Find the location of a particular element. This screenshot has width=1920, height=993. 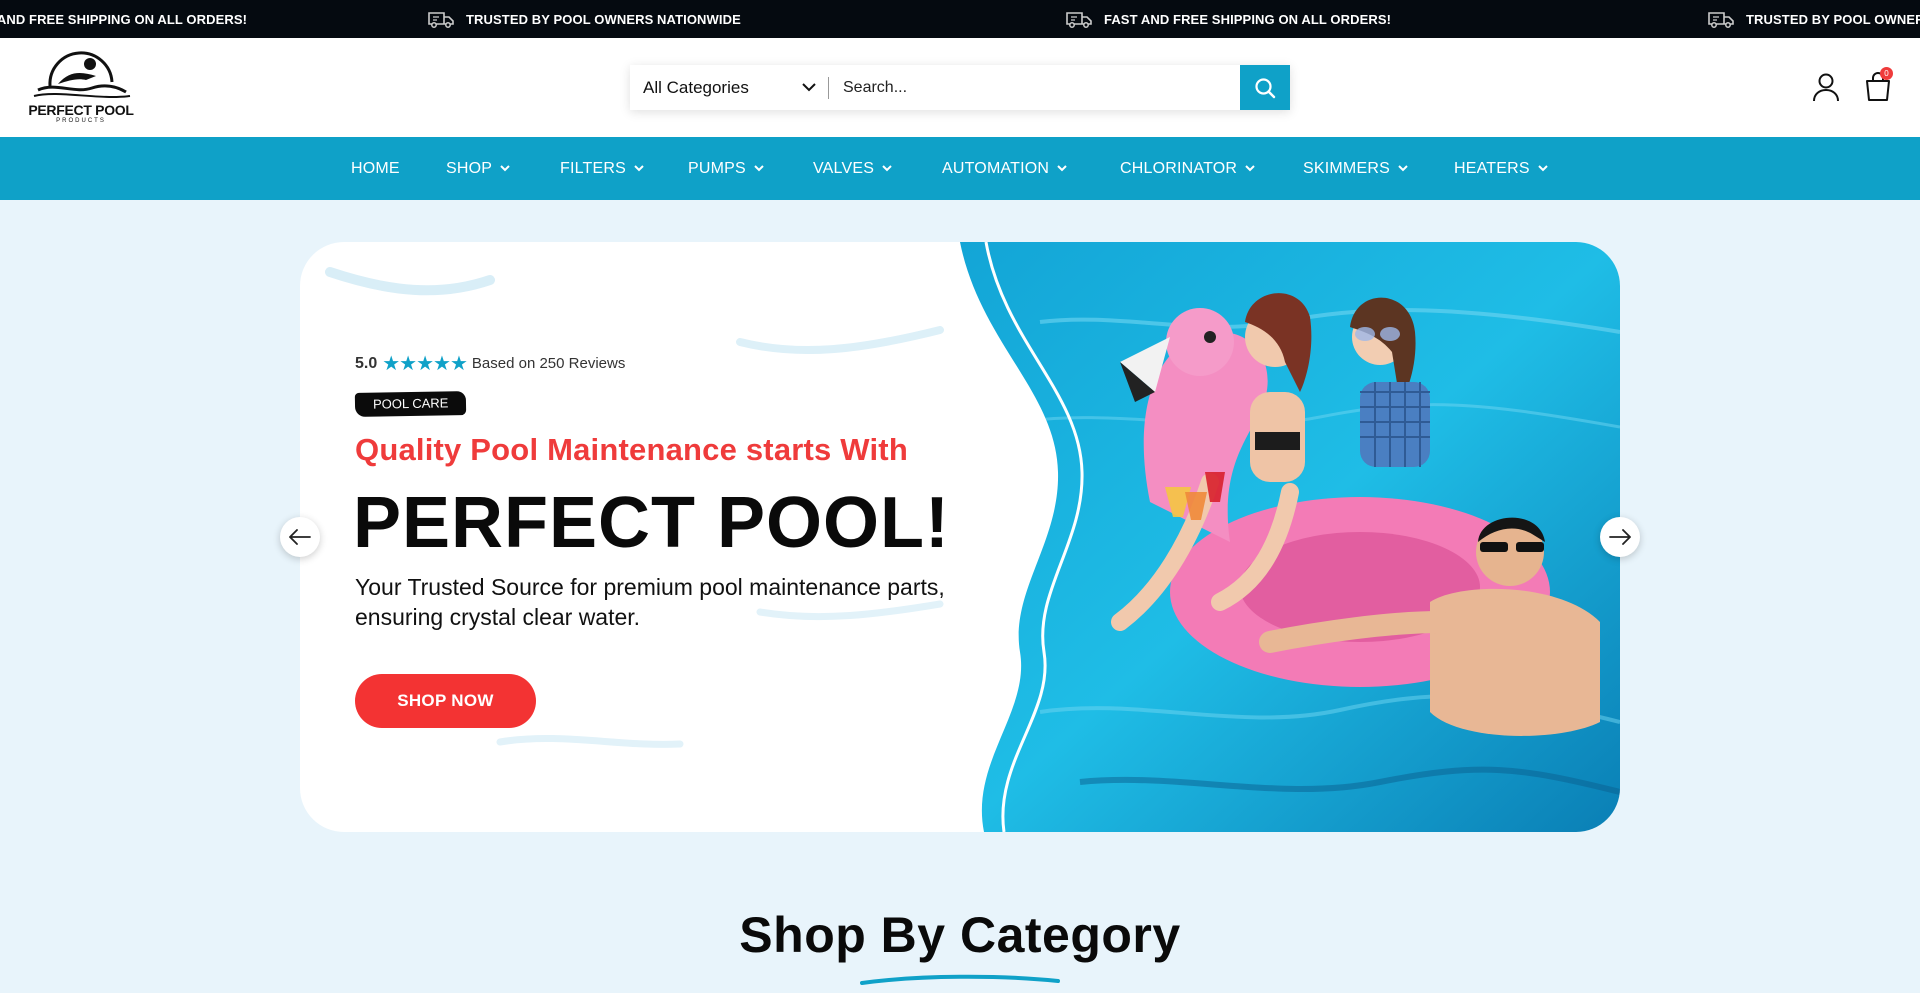

nav-item-pumps: PUMPS is located at coordinates (726, 168).